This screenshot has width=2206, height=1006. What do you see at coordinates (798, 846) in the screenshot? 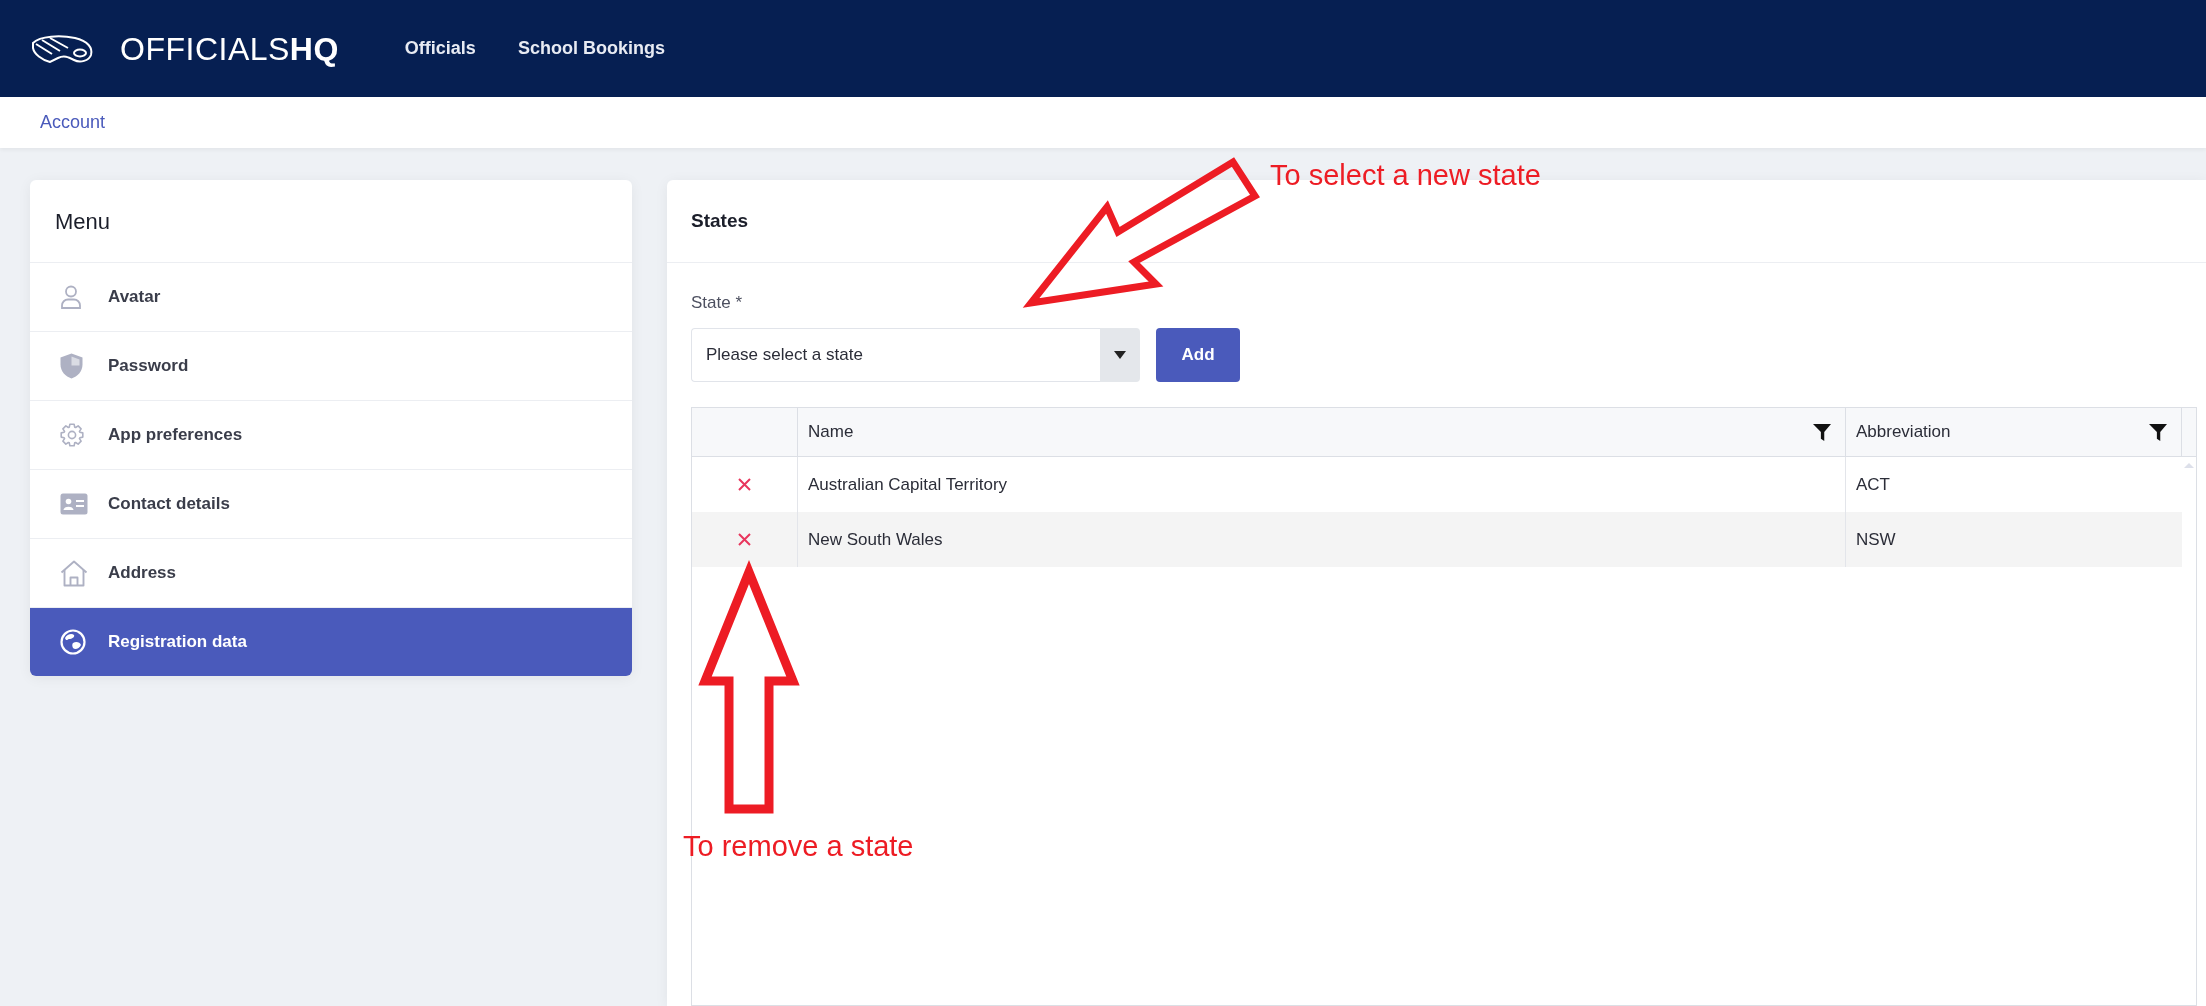
I see `annotation-text: To remove a state` at bounding box center [798, 846].